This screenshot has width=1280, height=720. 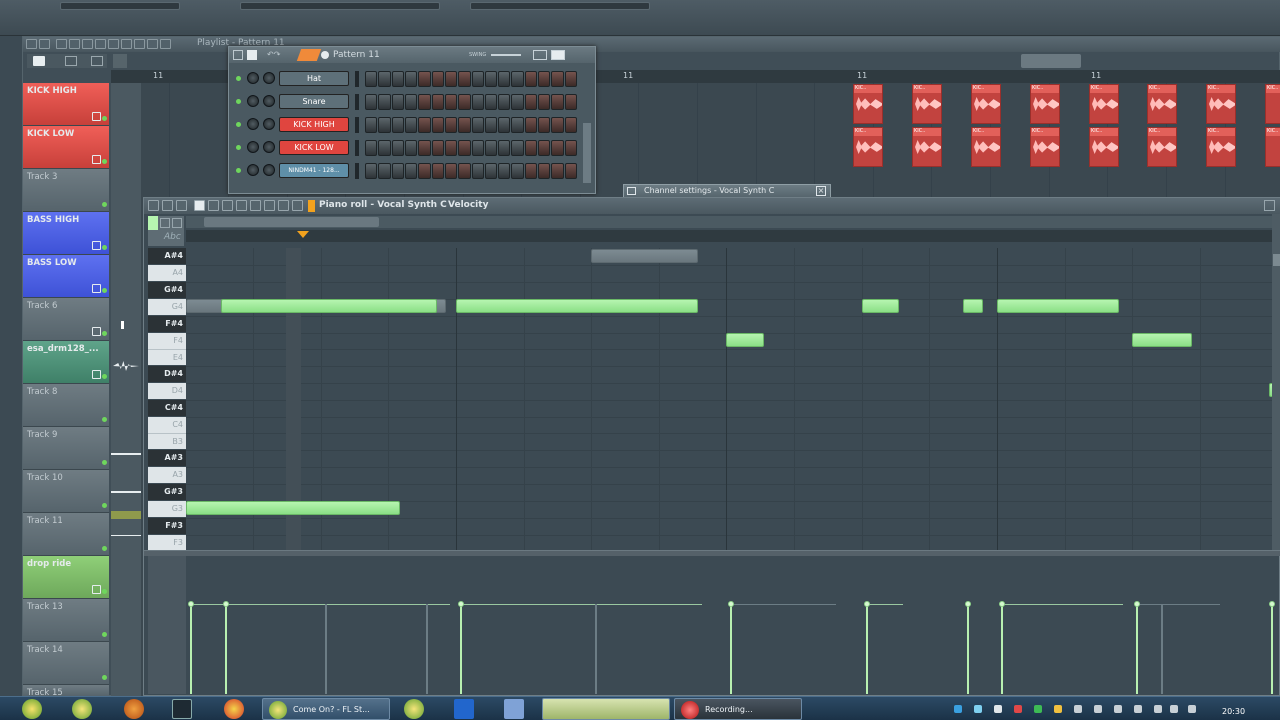 What do you see at coordinates (1192, 709) in the screenshot?
I see `volume-icon` at bounding box center [1192, 709].